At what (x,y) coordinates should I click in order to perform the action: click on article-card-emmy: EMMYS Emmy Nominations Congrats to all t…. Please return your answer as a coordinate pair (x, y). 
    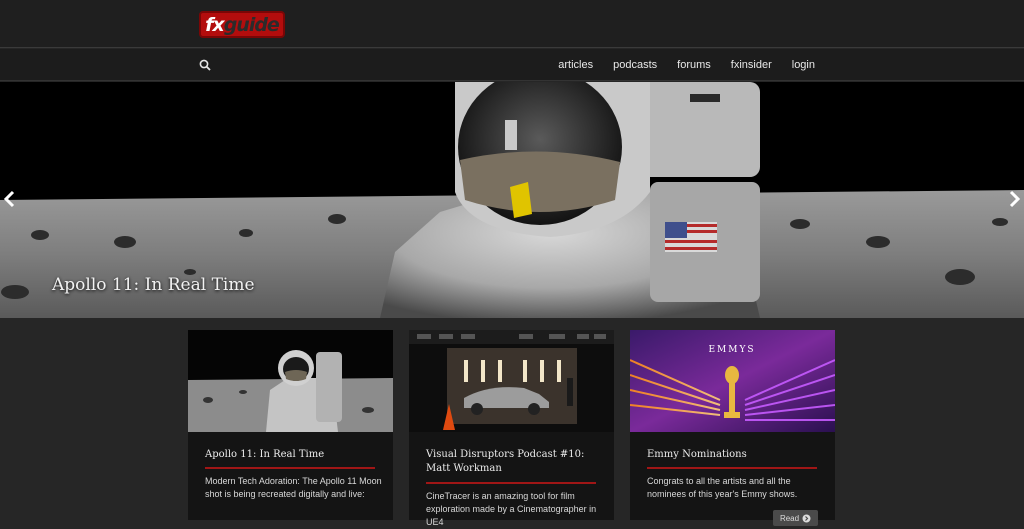
    Looking at the image, I should click on (732, 428).